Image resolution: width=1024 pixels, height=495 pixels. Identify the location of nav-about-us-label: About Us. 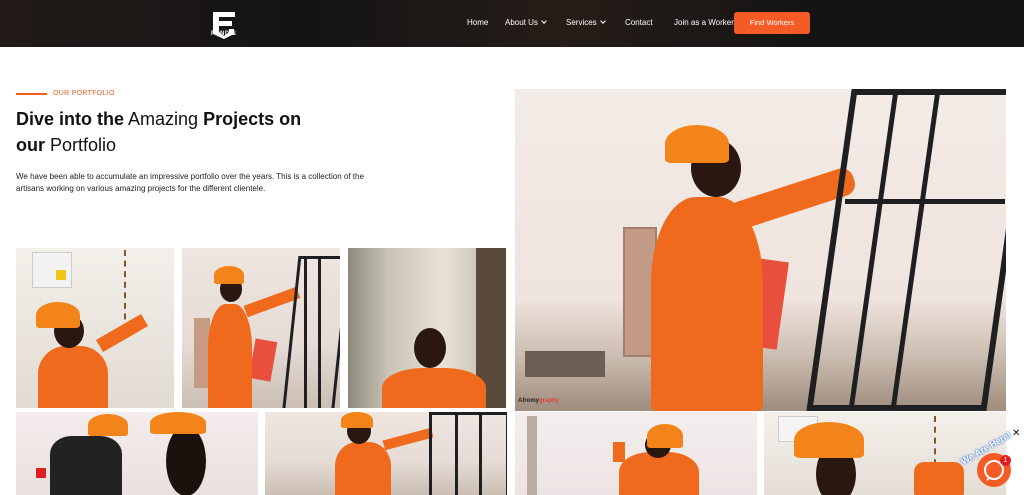
(521, 22).